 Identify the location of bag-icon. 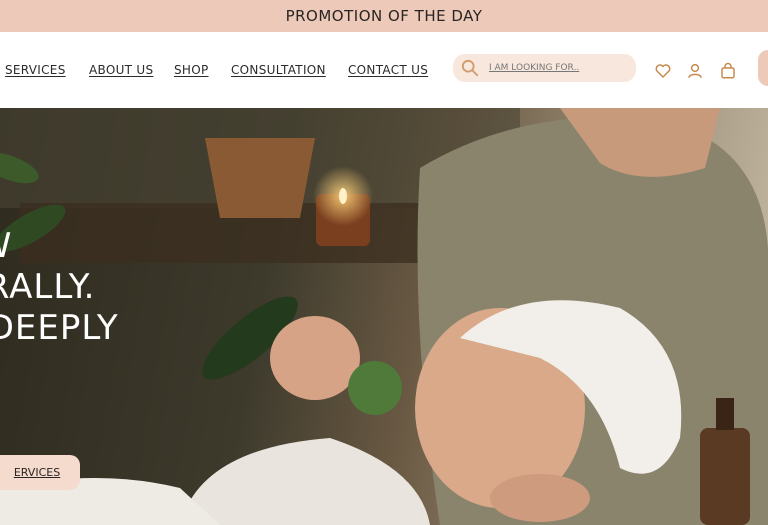
(728, 71).